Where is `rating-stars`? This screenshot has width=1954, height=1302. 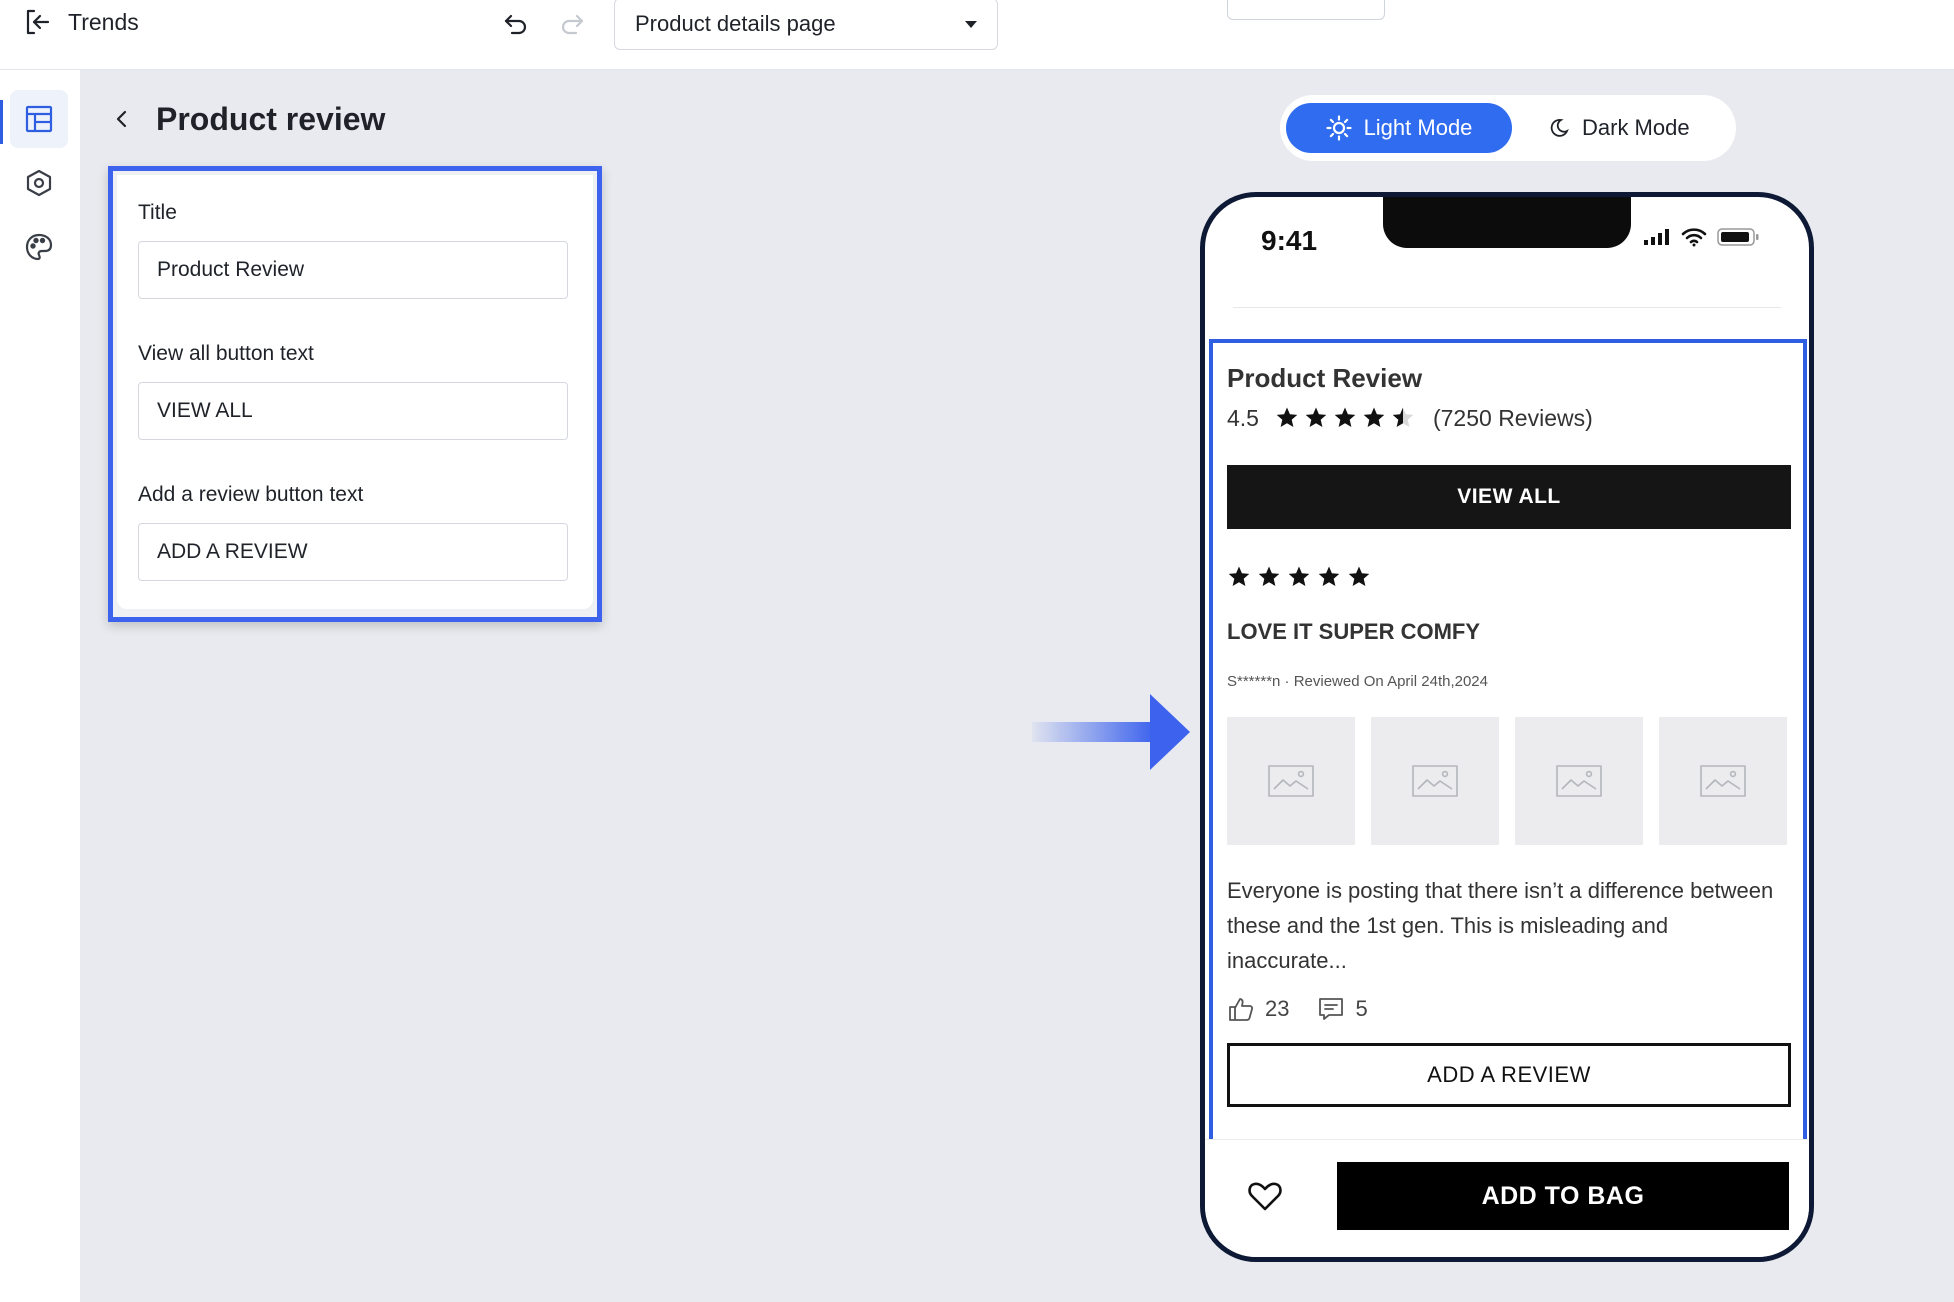
rating-stars is located at coordinates (1345, 418).